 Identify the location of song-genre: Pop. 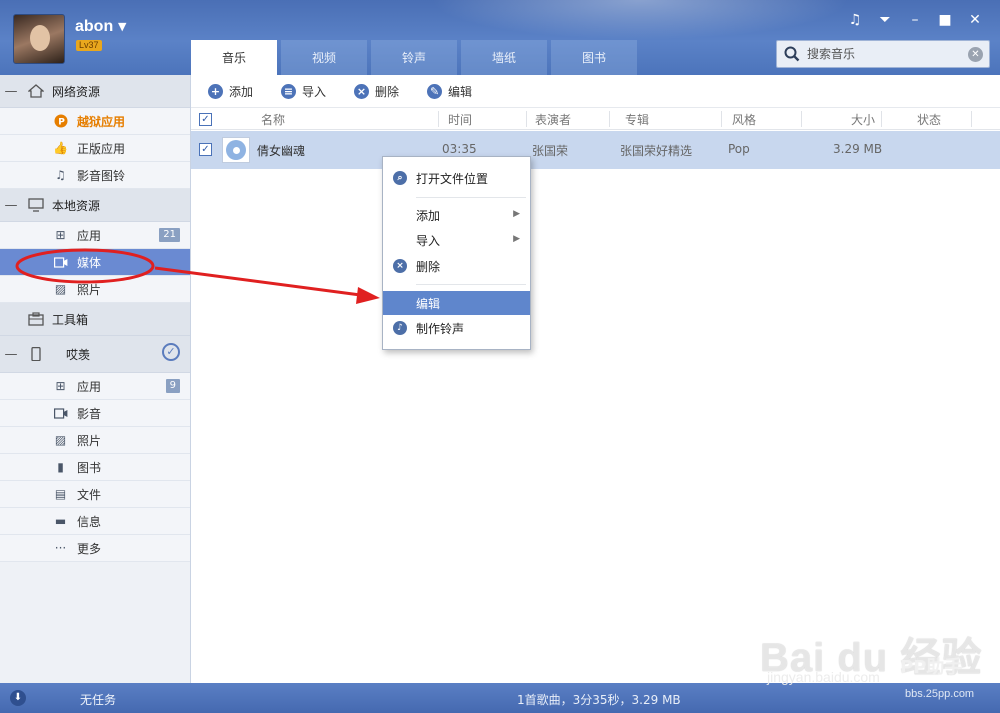
(739, 149).